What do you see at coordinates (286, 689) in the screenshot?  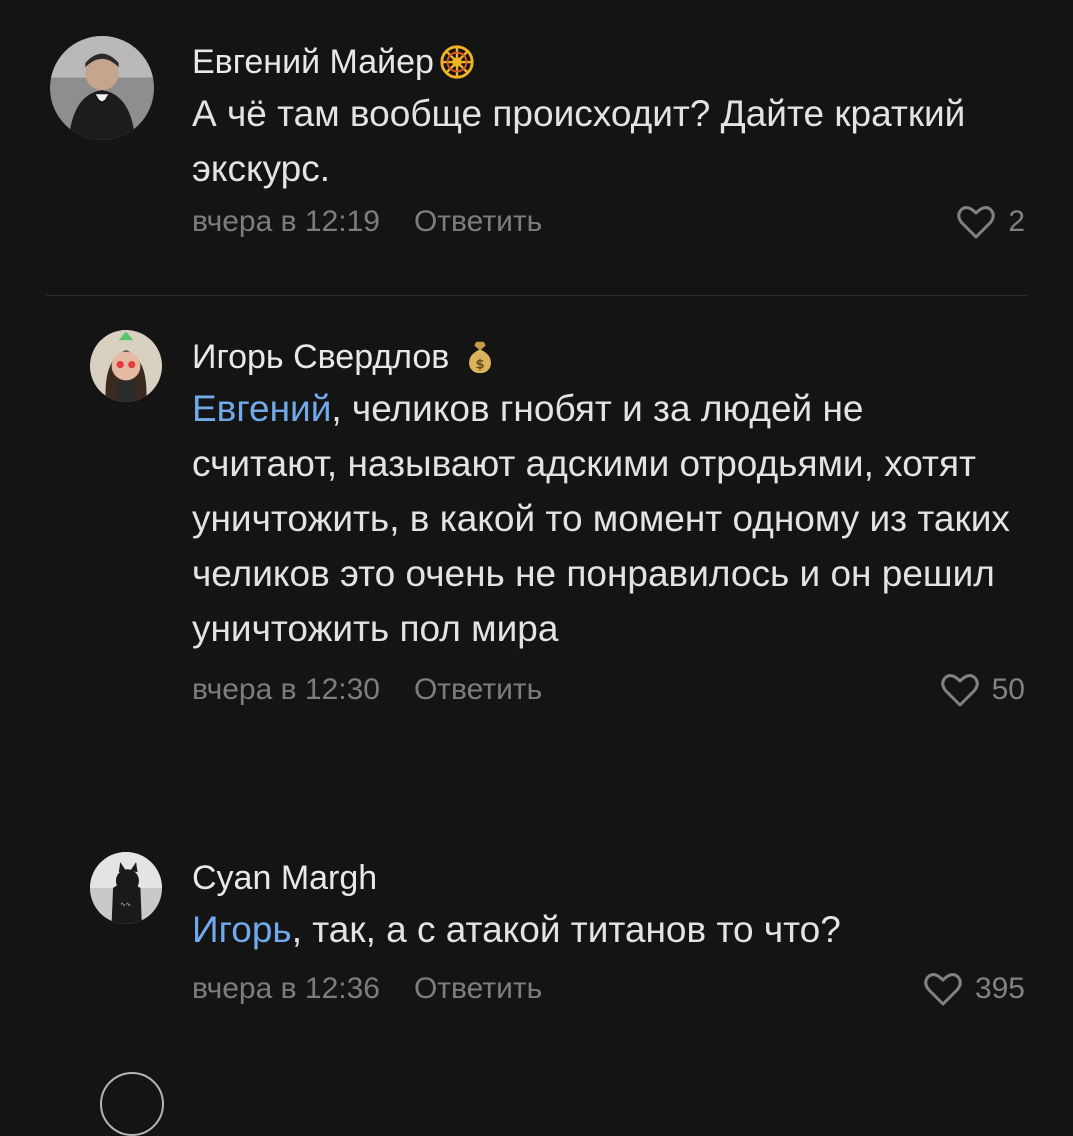 I see `comment-time: вчера в 12:30` at bounding box center [286, 689].